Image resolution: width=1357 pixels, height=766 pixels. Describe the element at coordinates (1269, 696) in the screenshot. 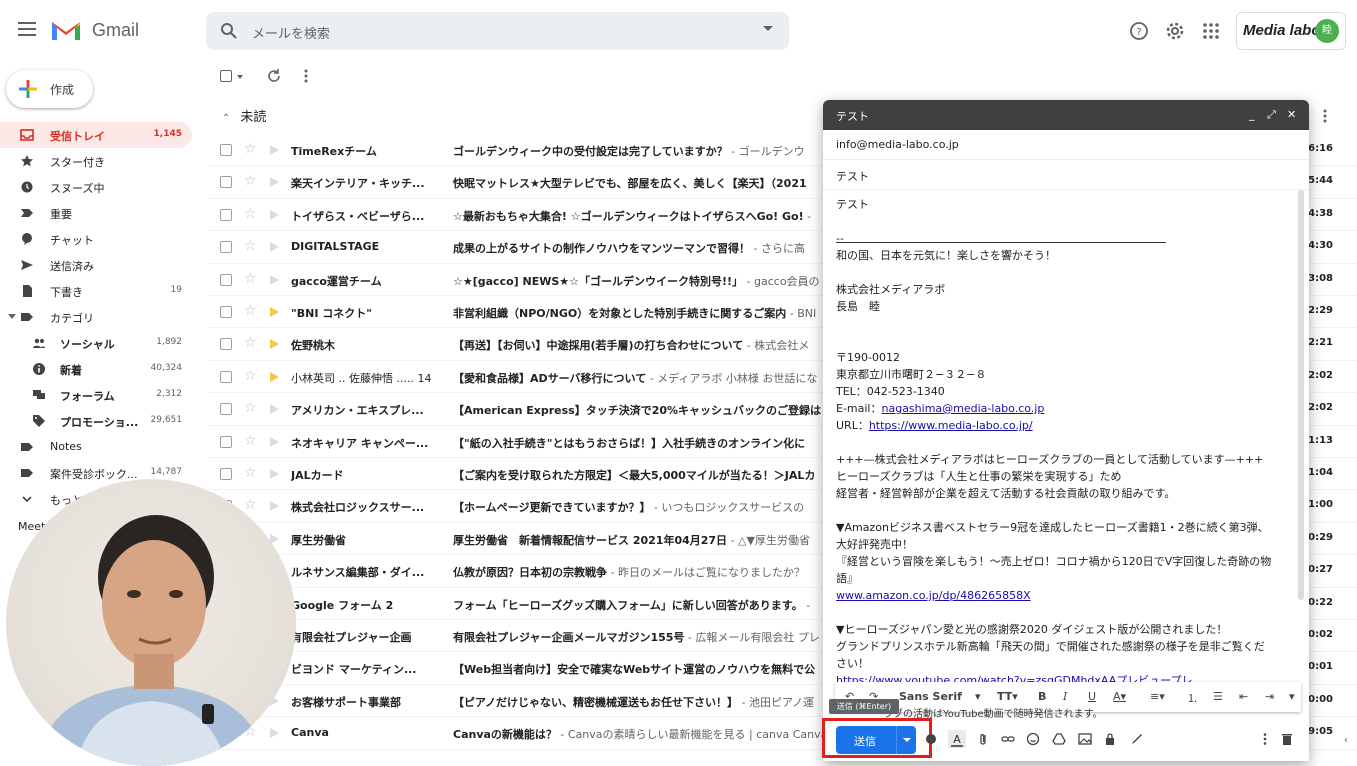

I see `indent-more-icon: ⇥` at that location.